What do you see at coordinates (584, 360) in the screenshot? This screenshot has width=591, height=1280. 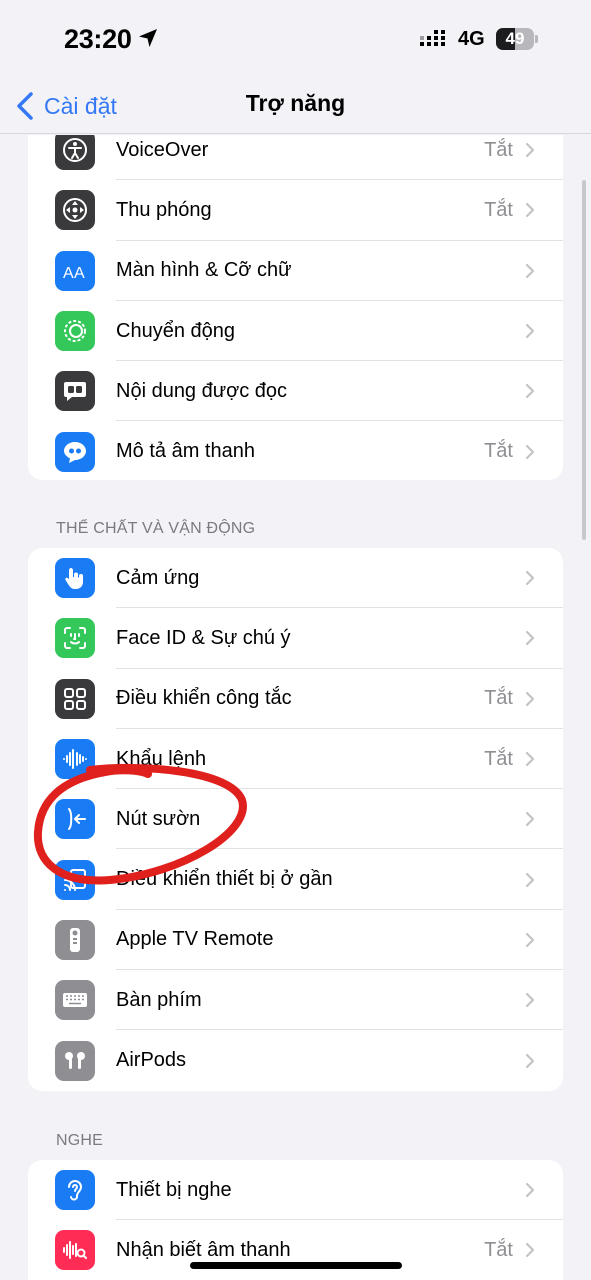 I see `scroll-indicator` at bounding box center [584, 360].